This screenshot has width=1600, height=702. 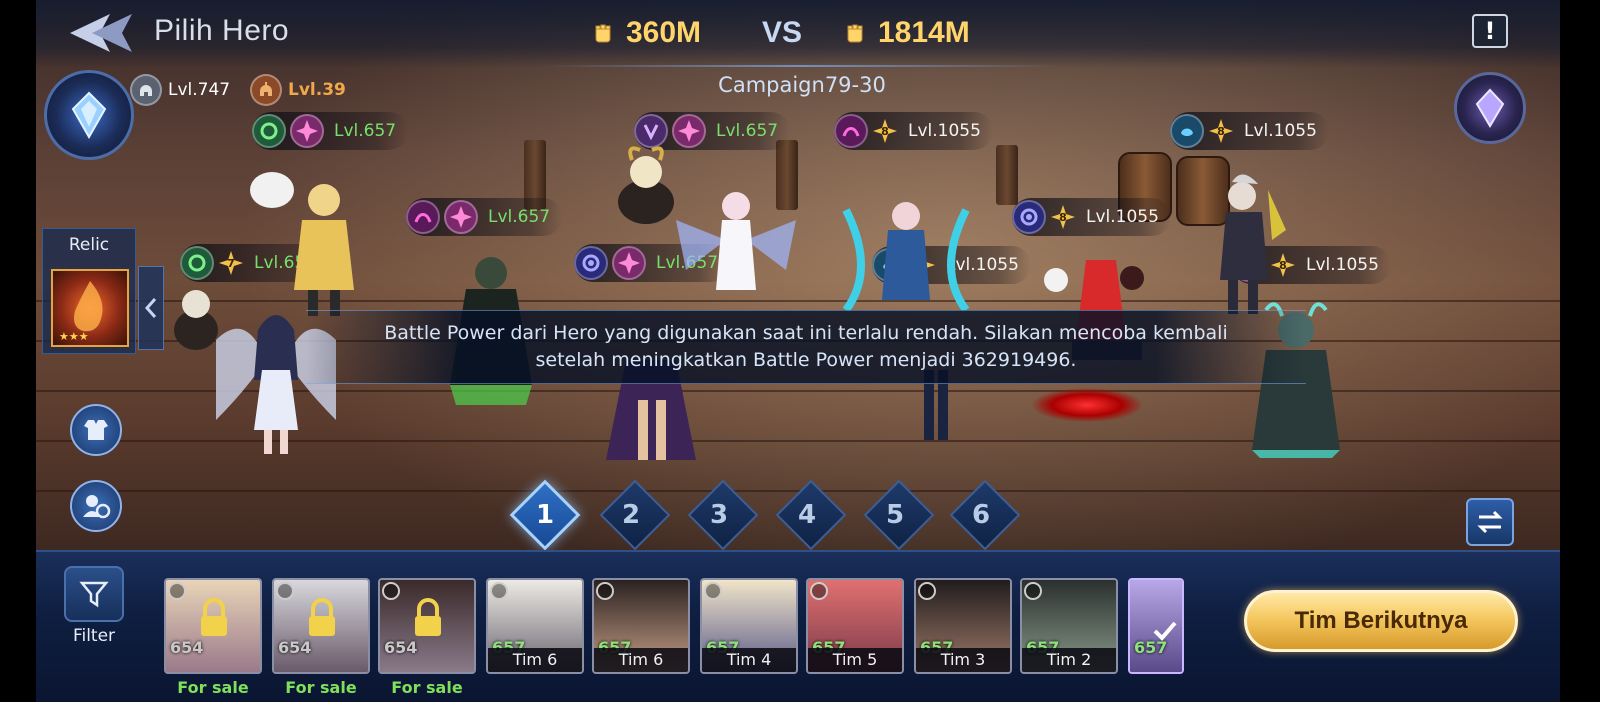 I want to click on ally-hero-blonde-mage, so click(x=317, y=235).